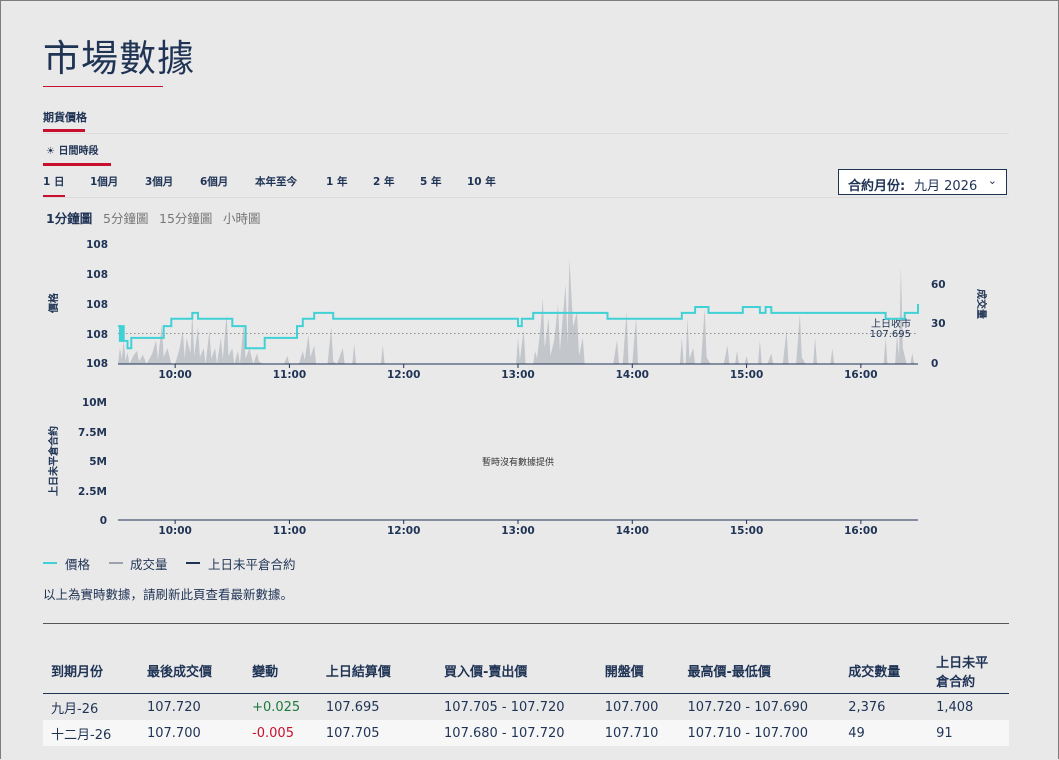  Describe the element at coordinates (981, 304) in the screenshot. I see `y2-axis-label: 成交量` at that location.